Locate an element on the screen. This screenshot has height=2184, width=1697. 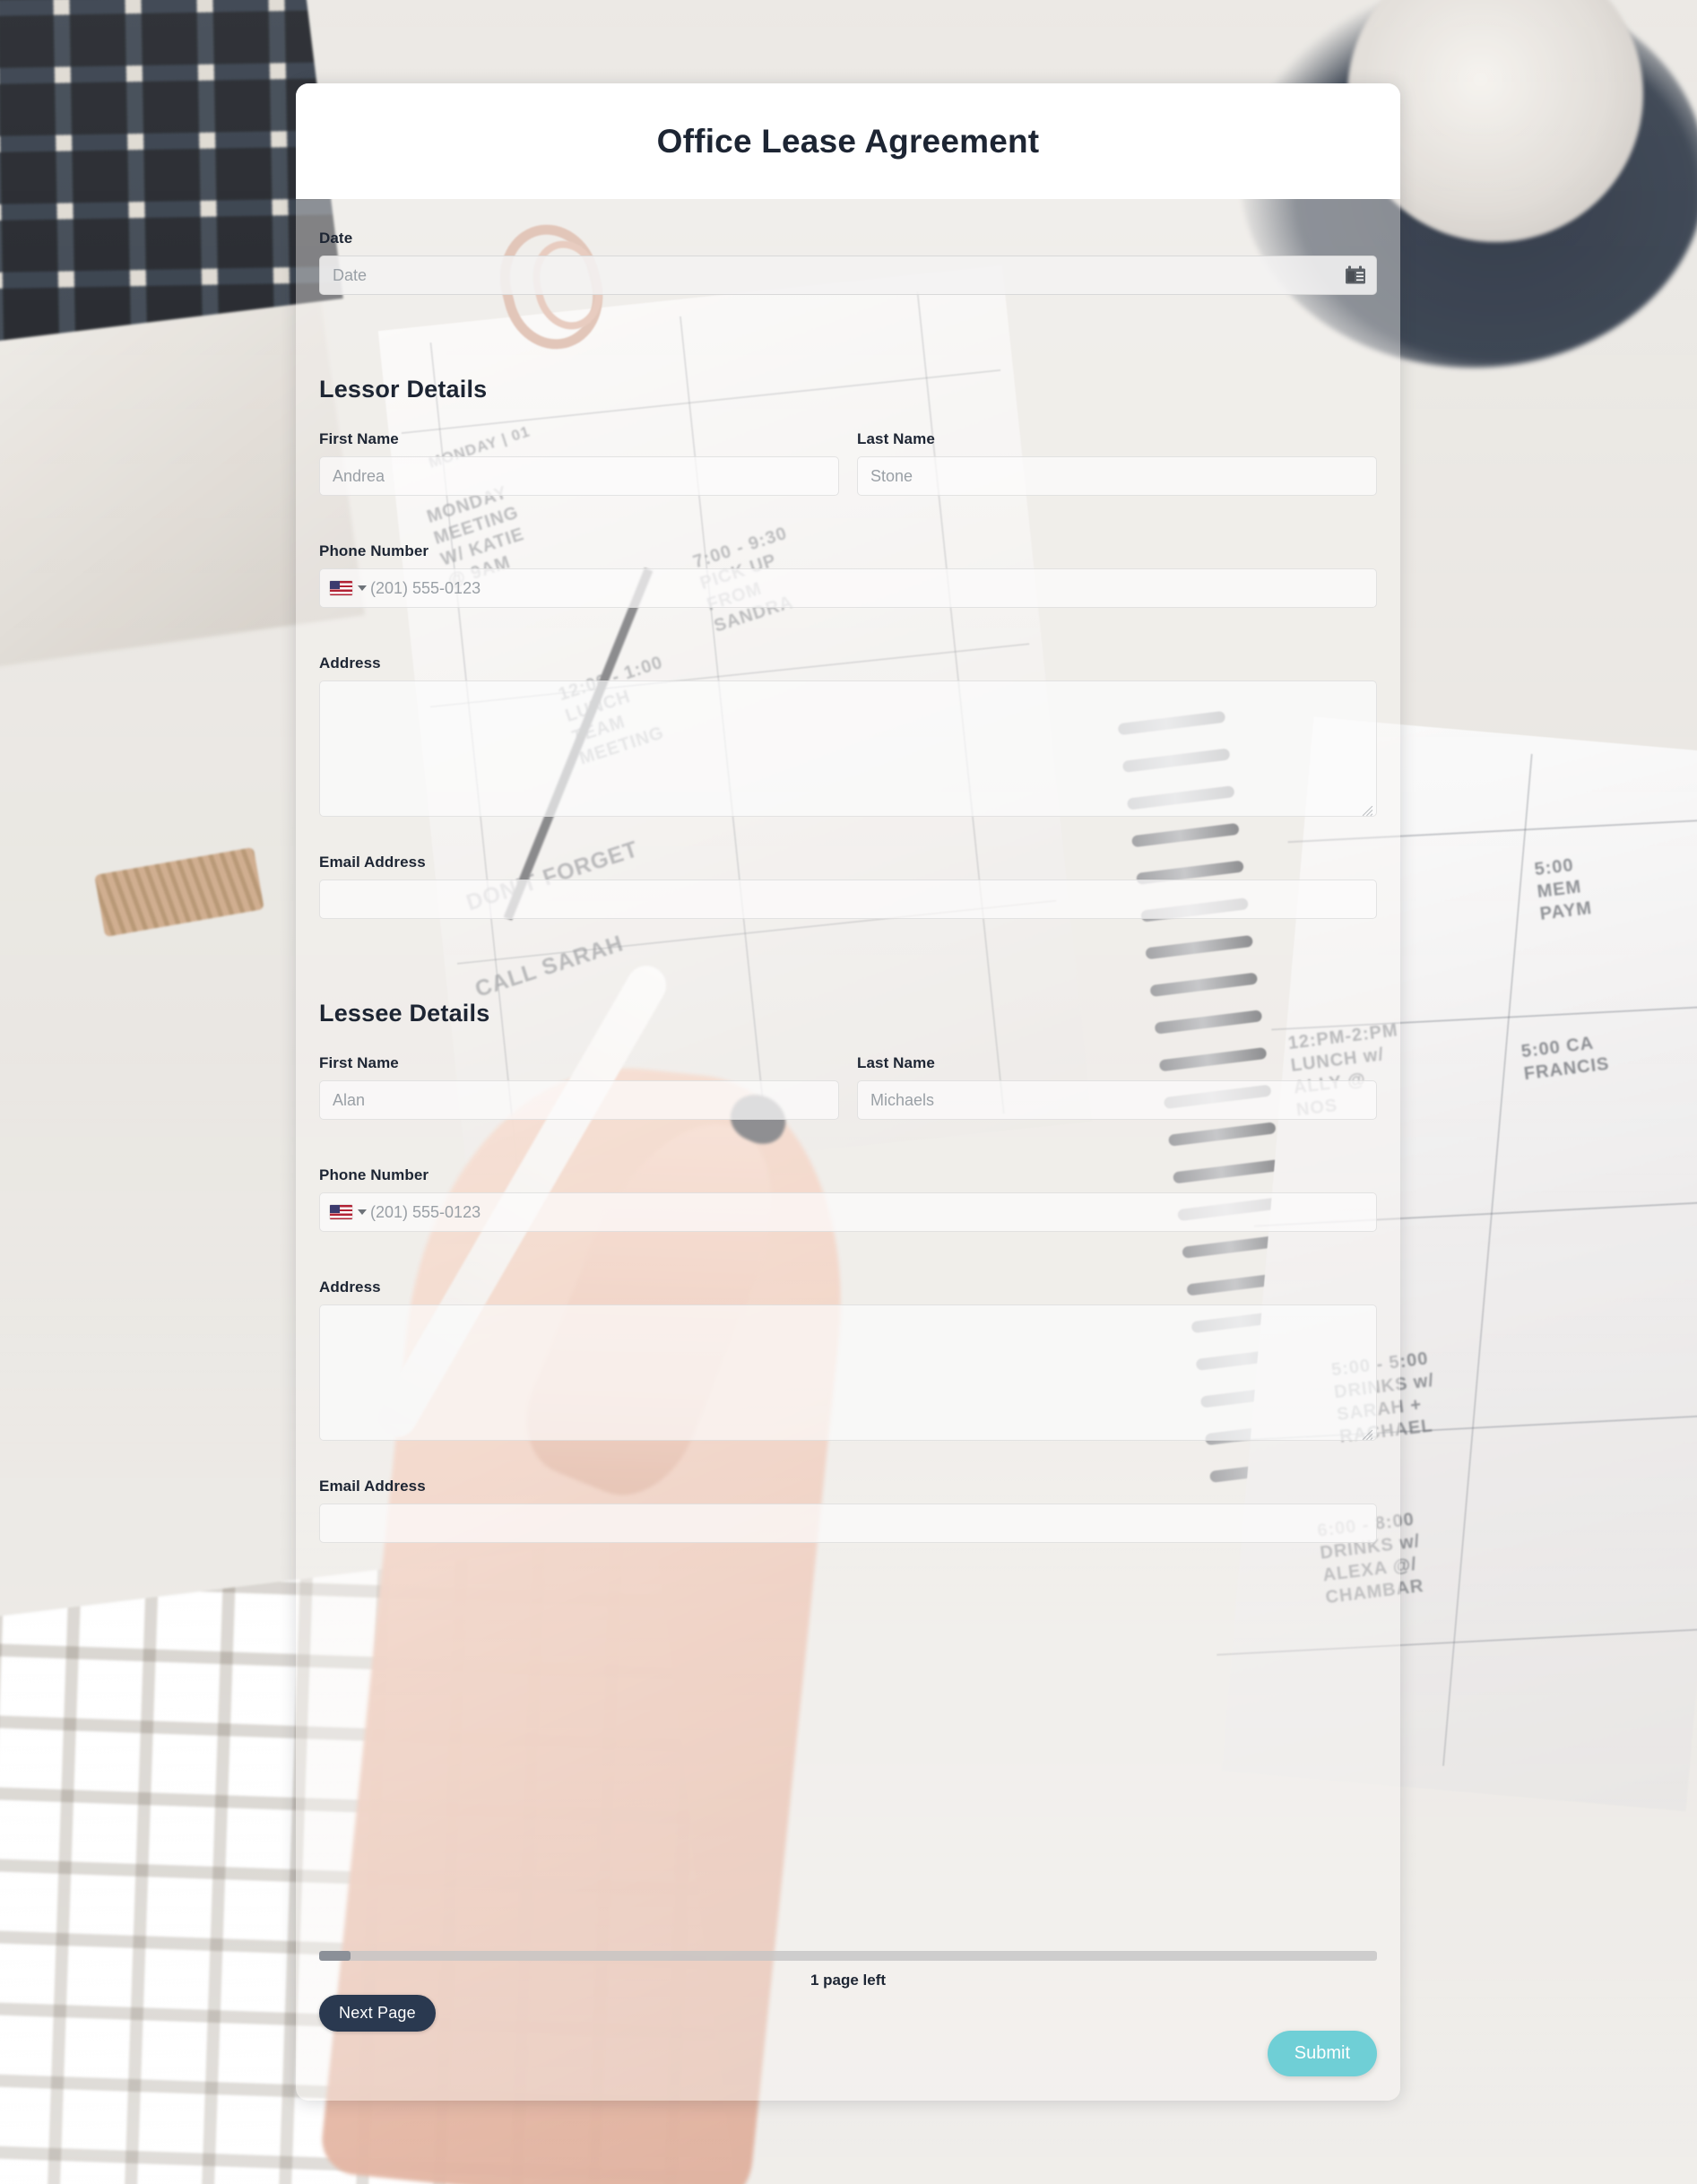
submit-button: Submit is located at coordinates (1322, 2053).